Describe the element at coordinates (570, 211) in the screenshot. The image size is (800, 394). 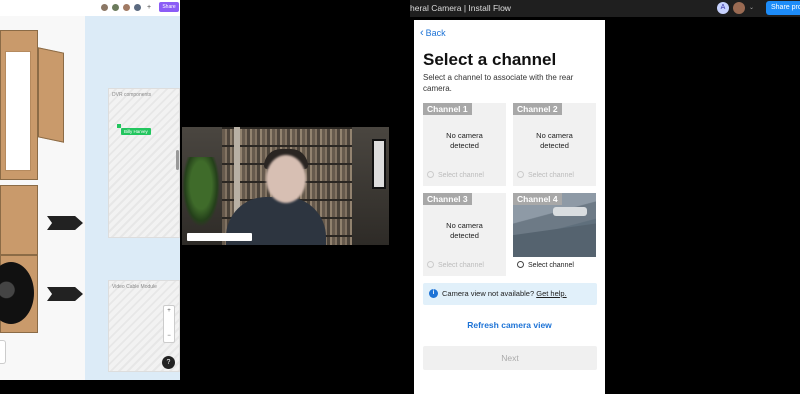
I see `camera-vehicle` at that location.